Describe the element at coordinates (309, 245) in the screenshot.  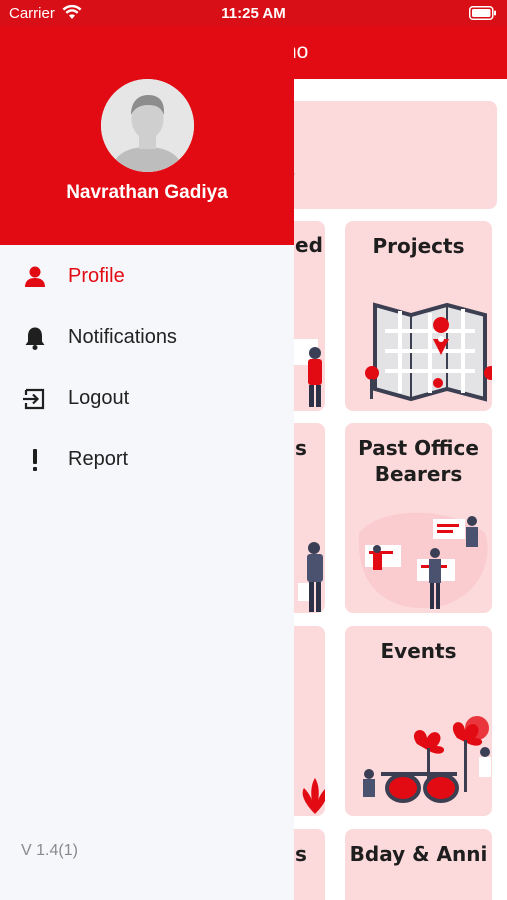
I see `tile-left-1-title: ed` at that location.